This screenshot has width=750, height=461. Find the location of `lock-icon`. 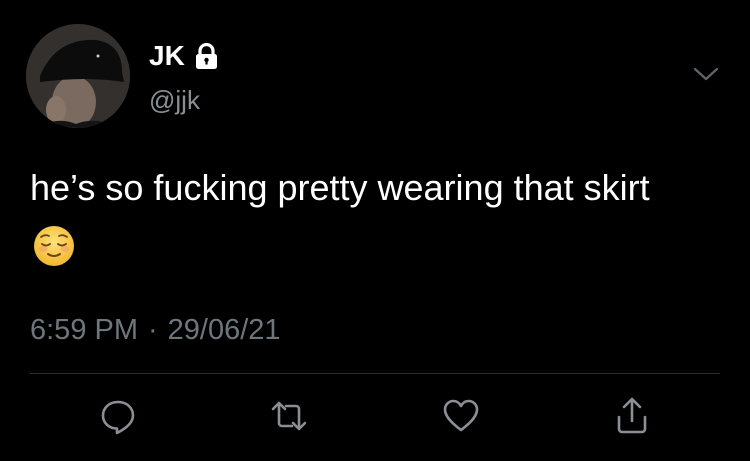

lock-icon is located at coordinates (206, 56).